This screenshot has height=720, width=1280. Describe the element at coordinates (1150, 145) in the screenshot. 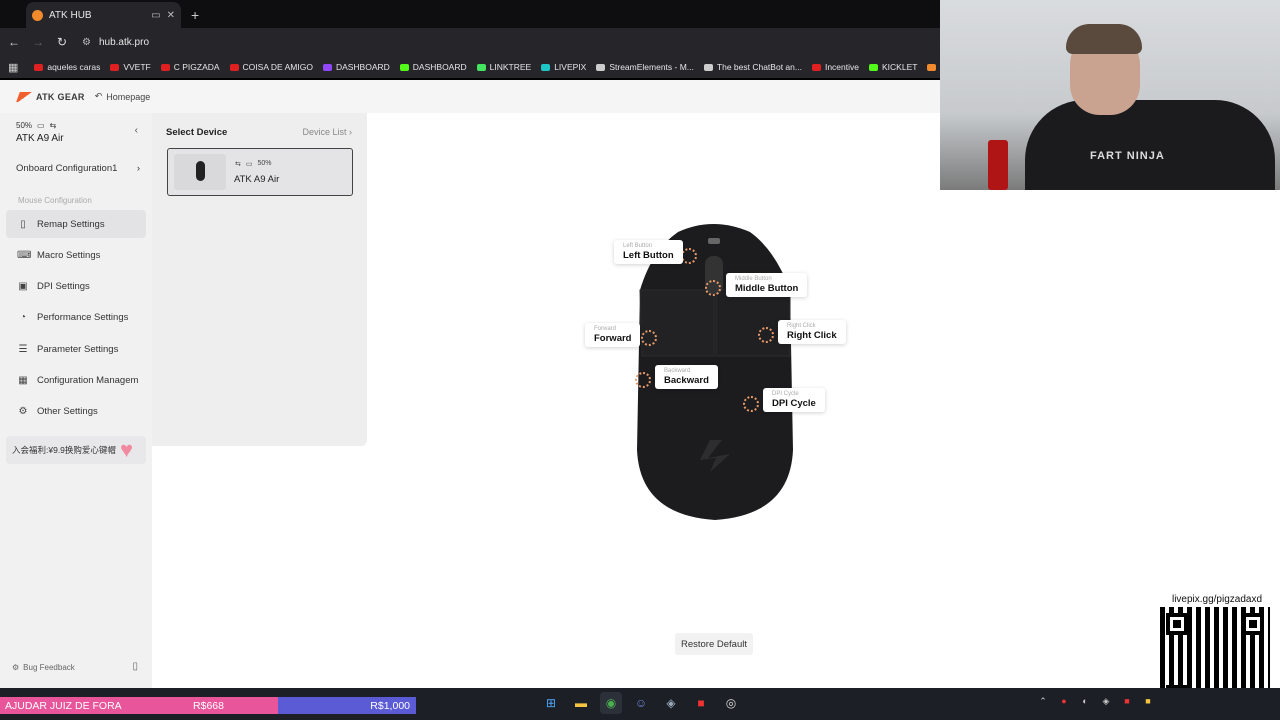

I see `streamer-shirt` at that location.